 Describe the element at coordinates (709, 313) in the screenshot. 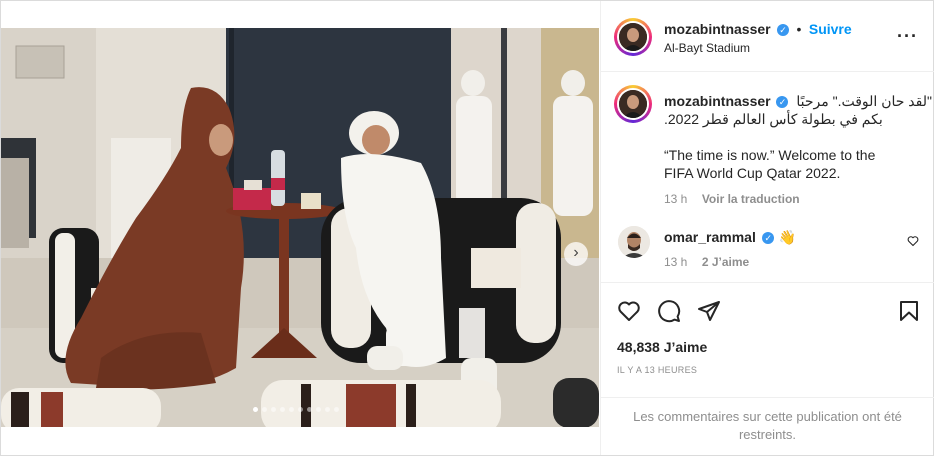

I see `send-icon` at that location.